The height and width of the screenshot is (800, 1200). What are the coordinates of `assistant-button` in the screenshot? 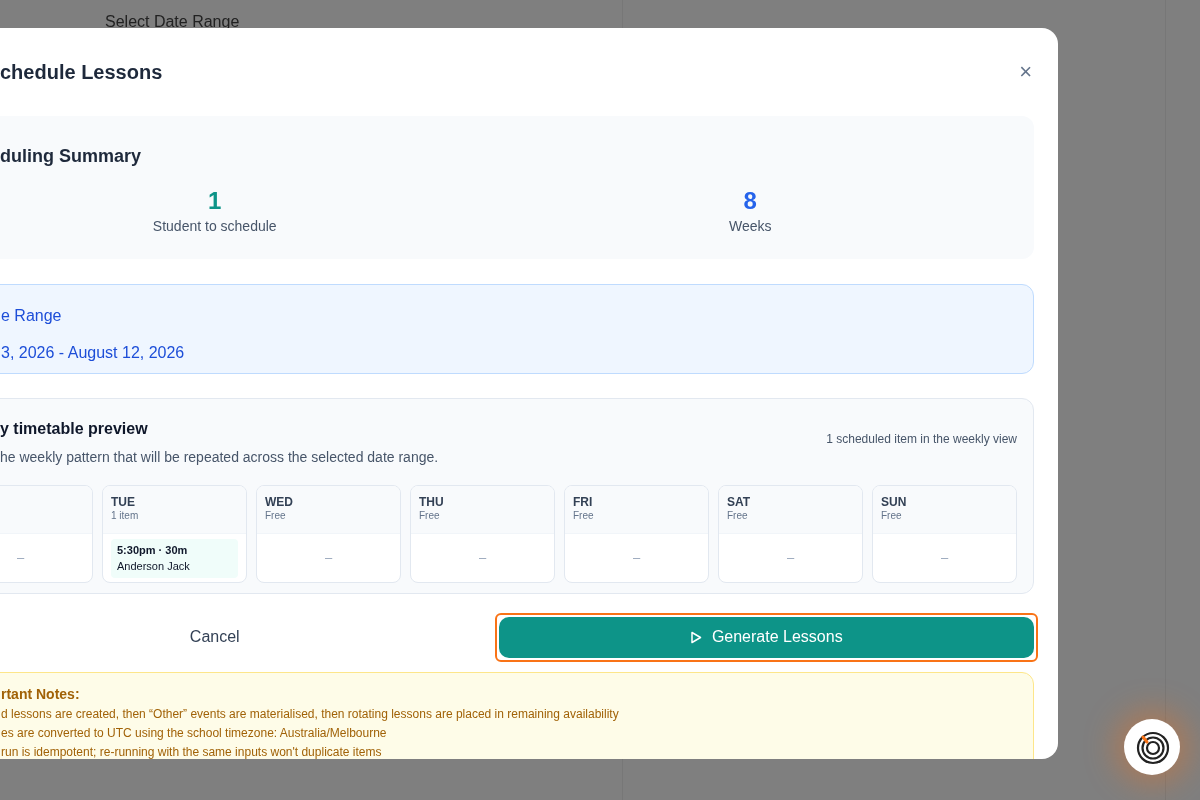 It's located at (1152, 747).